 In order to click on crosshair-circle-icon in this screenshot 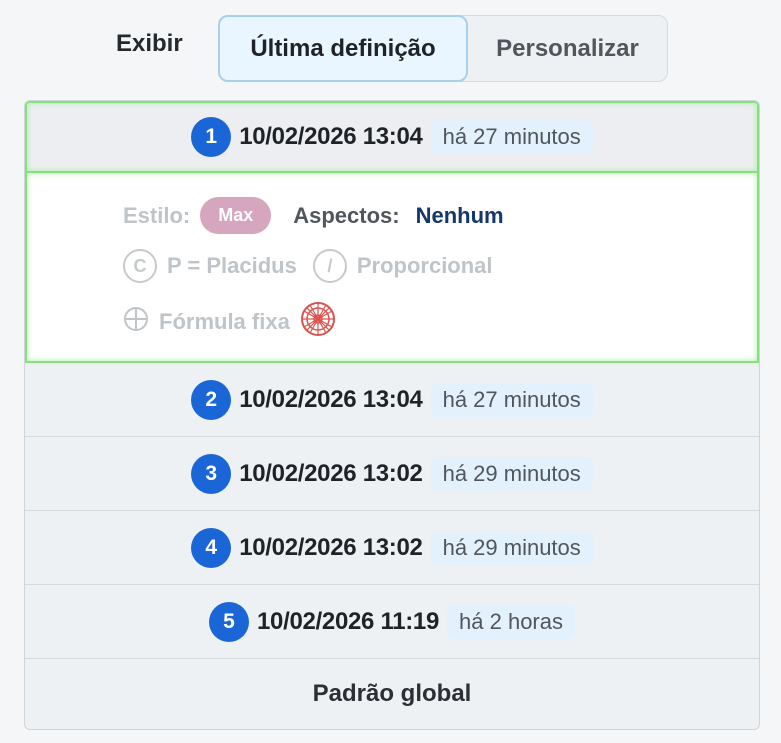, I will do `click(136, 321)`.